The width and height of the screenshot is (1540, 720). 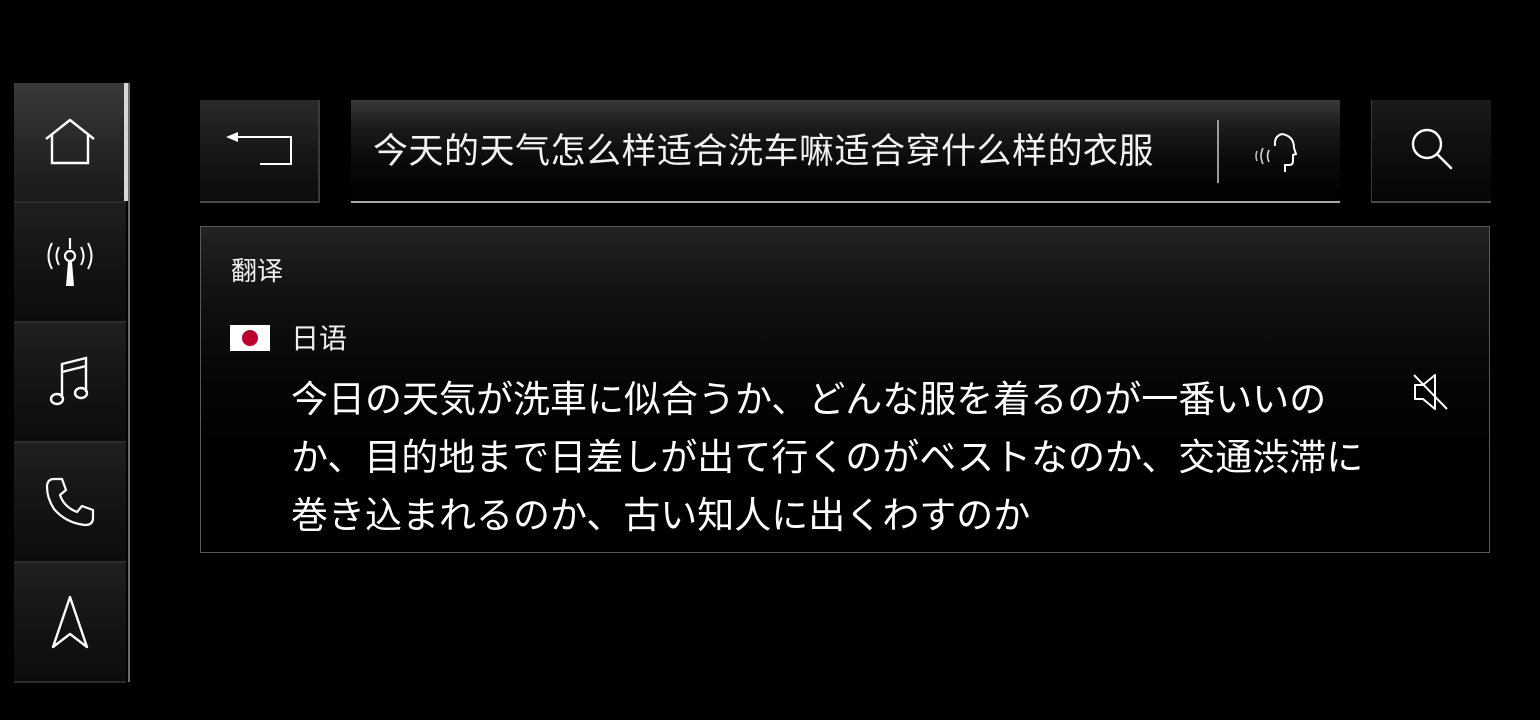 I want to click on panel-title: 翻译, so click(x=257, y=272).